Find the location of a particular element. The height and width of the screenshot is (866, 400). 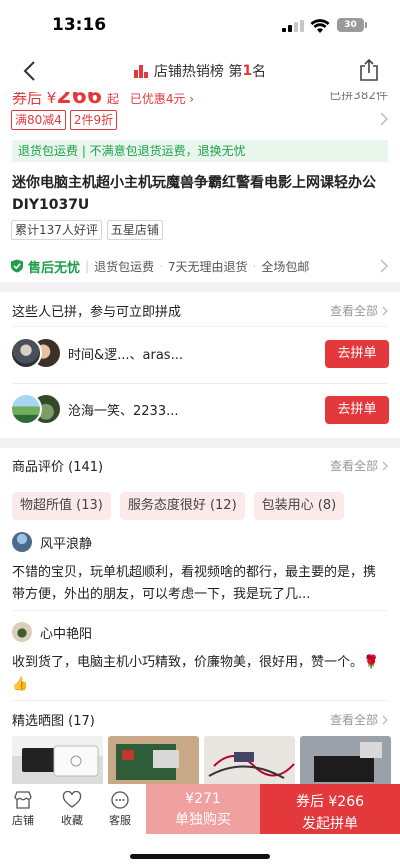

tab-favorite: 收藏 is located at coordinates (72, 809).